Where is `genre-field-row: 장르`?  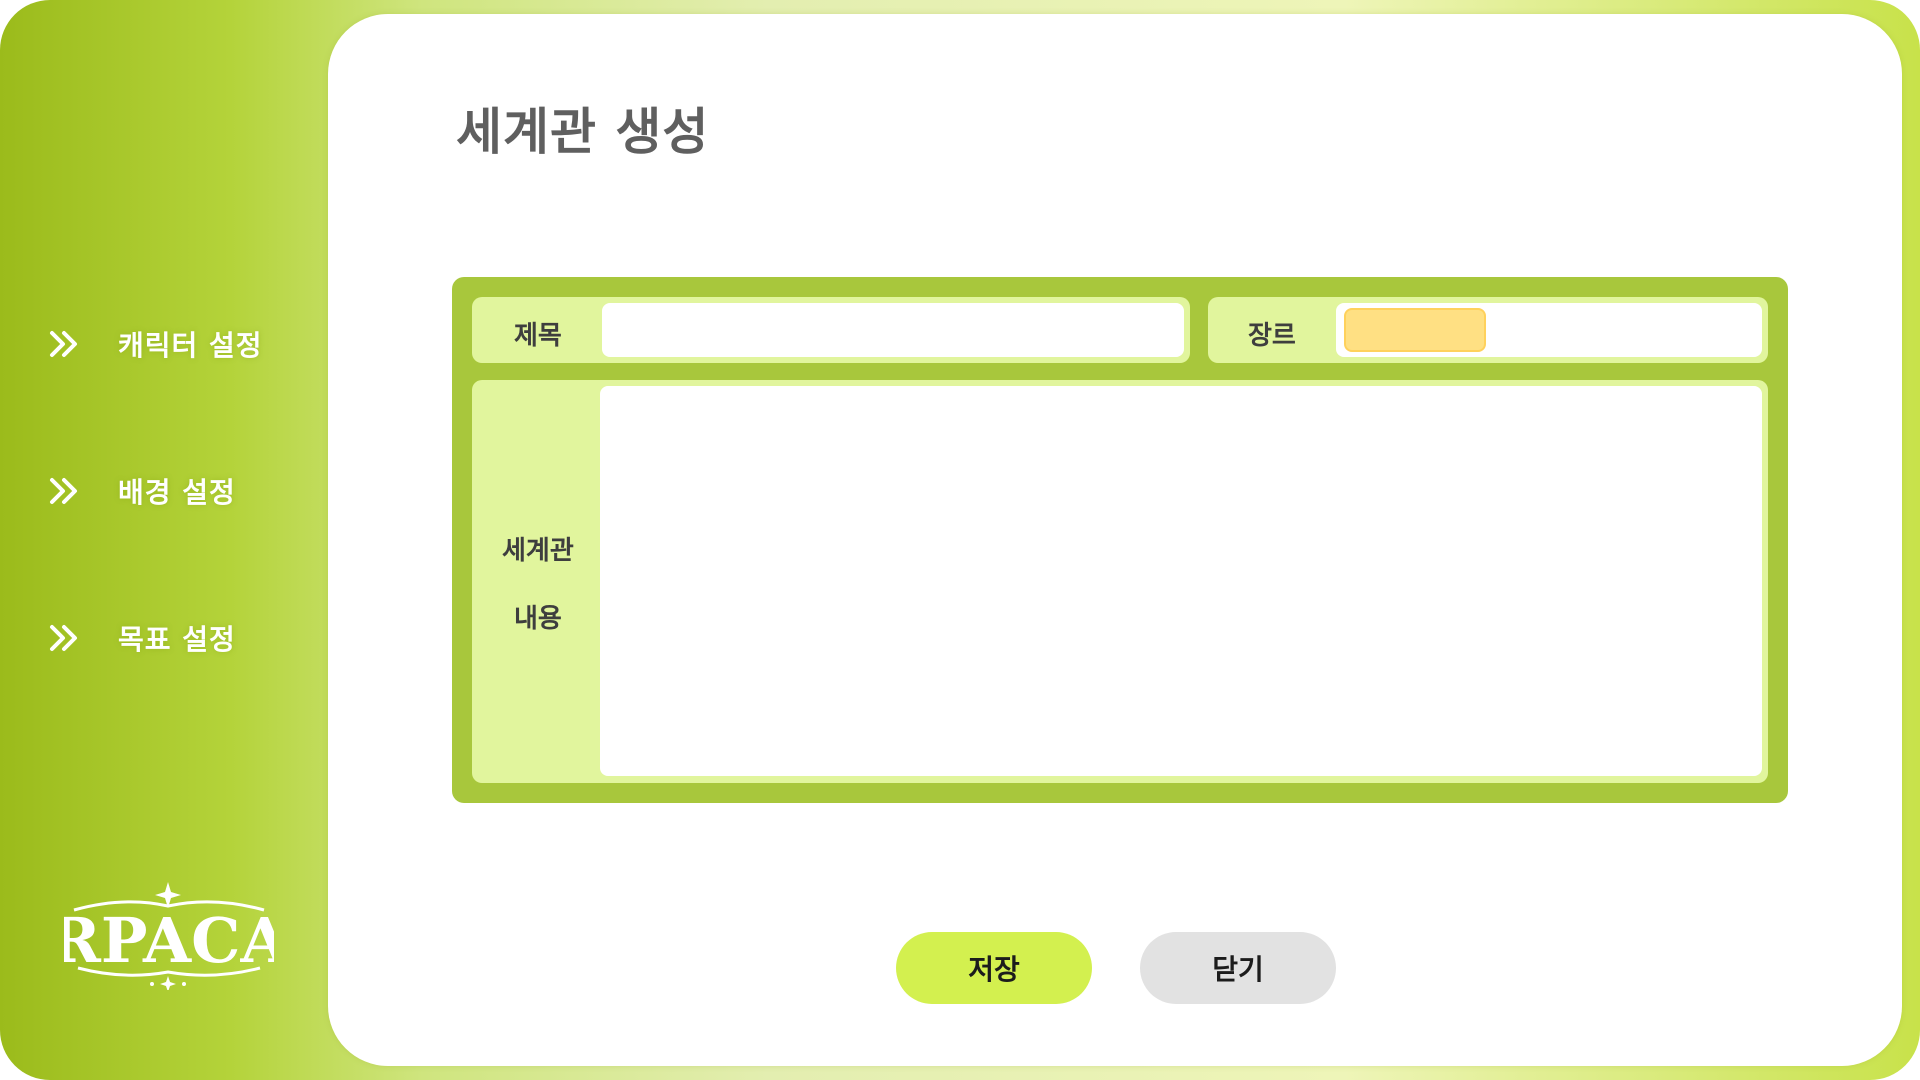 genre-field-row: 장르 is located at coordinates (1488, 330).